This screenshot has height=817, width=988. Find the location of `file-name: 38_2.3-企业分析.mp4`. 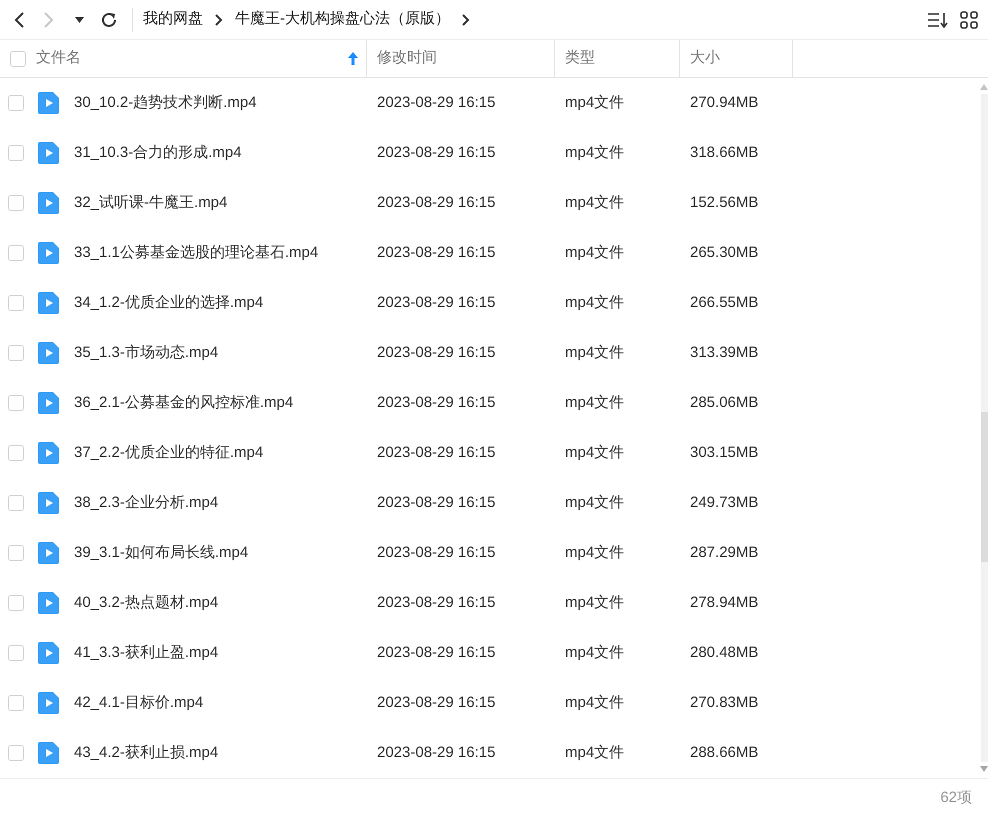

file-name: 38_2.3-企业分析.mp4 is located at coordinates (146, 503).